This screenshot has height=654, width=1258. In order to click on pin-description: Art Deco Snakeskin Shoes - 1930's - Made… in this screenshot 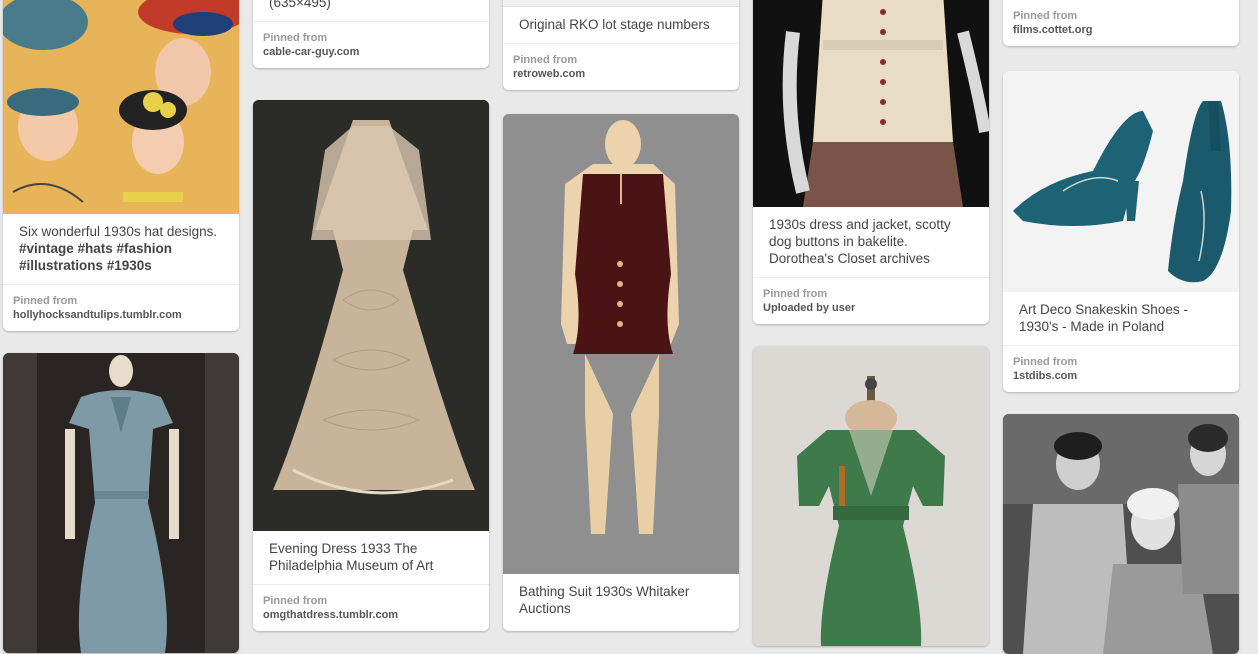, I will do `click(1103, 318)`.